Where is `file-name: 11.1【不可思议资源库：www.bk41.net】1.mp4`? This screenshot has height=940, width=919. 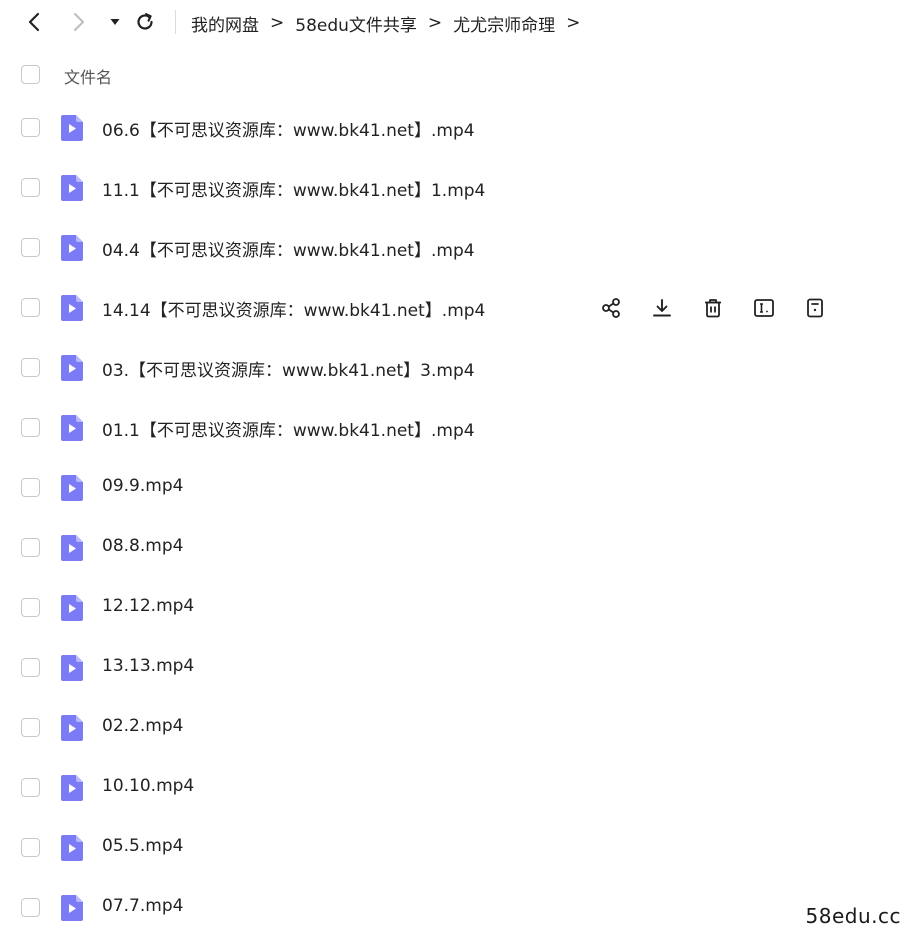 file-name: 11.1【不可思议资源库：www.bk41.net】1.mp4 is located at coordinates (293, 188).